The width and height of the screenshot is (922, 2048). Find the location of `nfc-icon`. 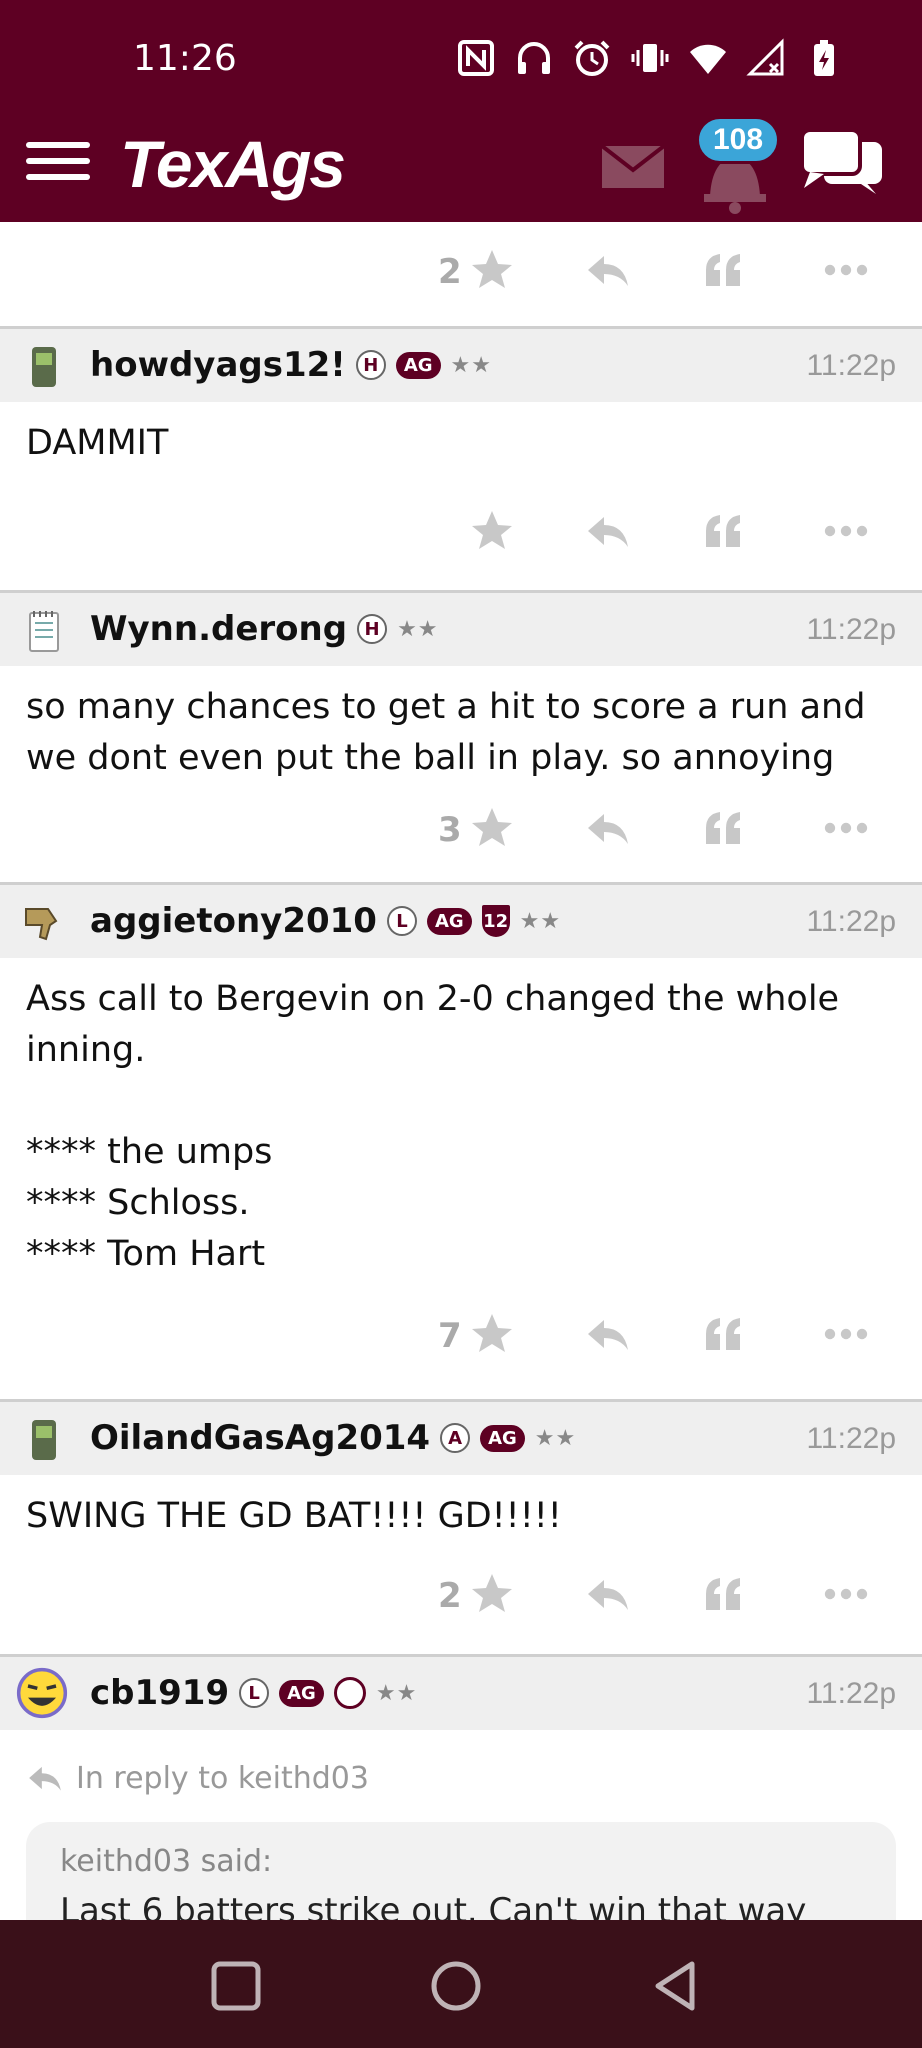

nfc-icon is located at coordinates (476, 58).